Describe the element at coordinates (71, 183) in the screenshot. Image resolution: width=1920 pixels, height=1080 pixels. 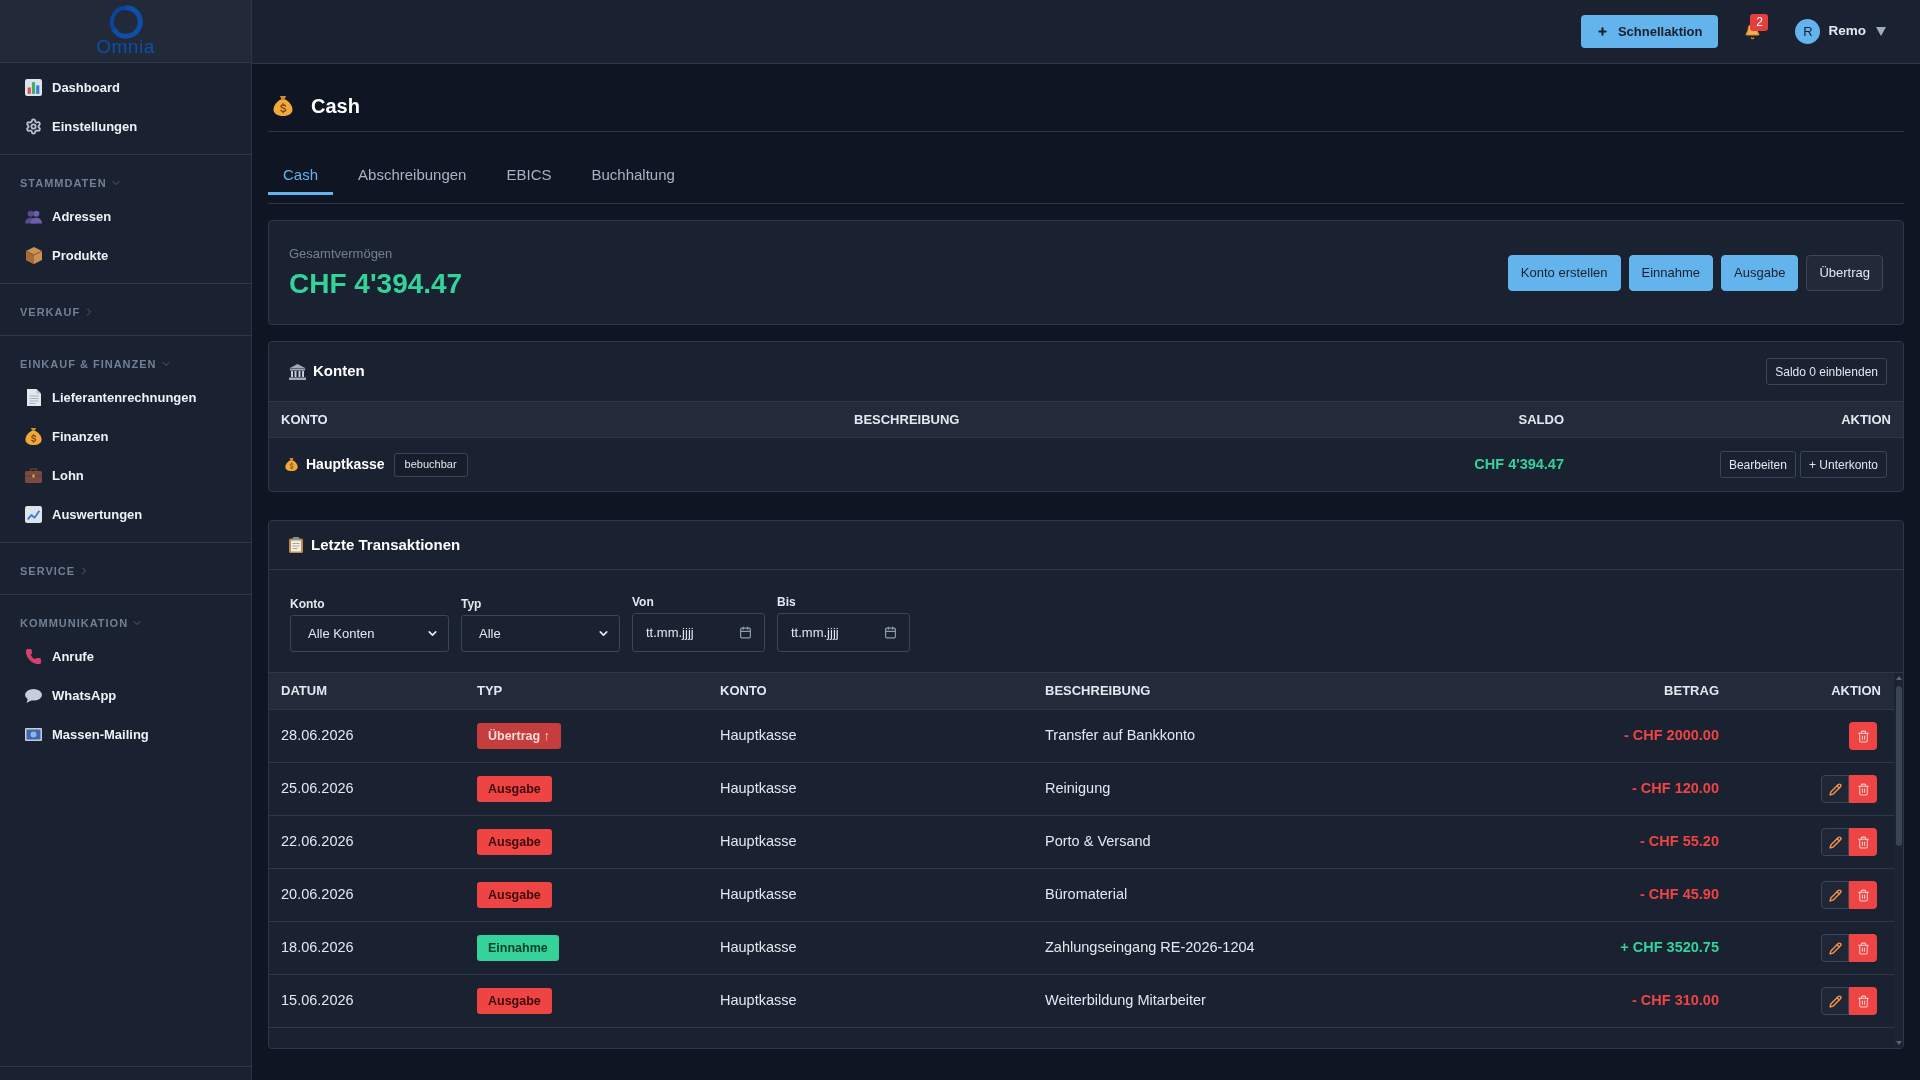
I see `section-header: STAMMDATEN` at that location.